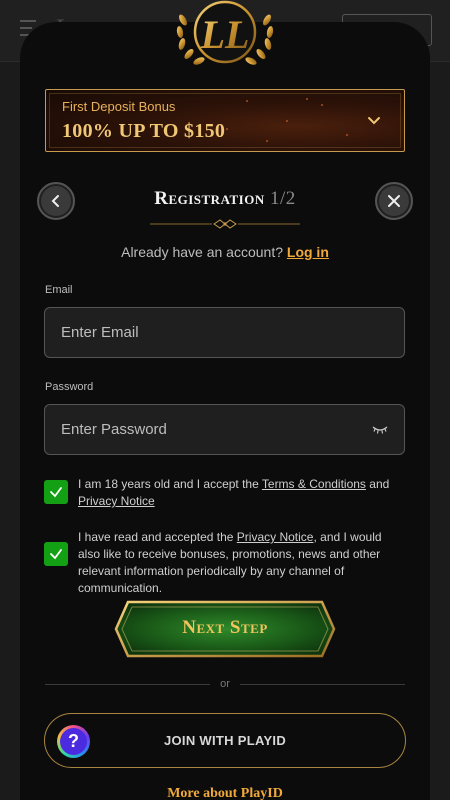 The height and width of the screenshot is (800, 450). I want to click on login-prompt: Already have an account? Log in, so click(225, 252).